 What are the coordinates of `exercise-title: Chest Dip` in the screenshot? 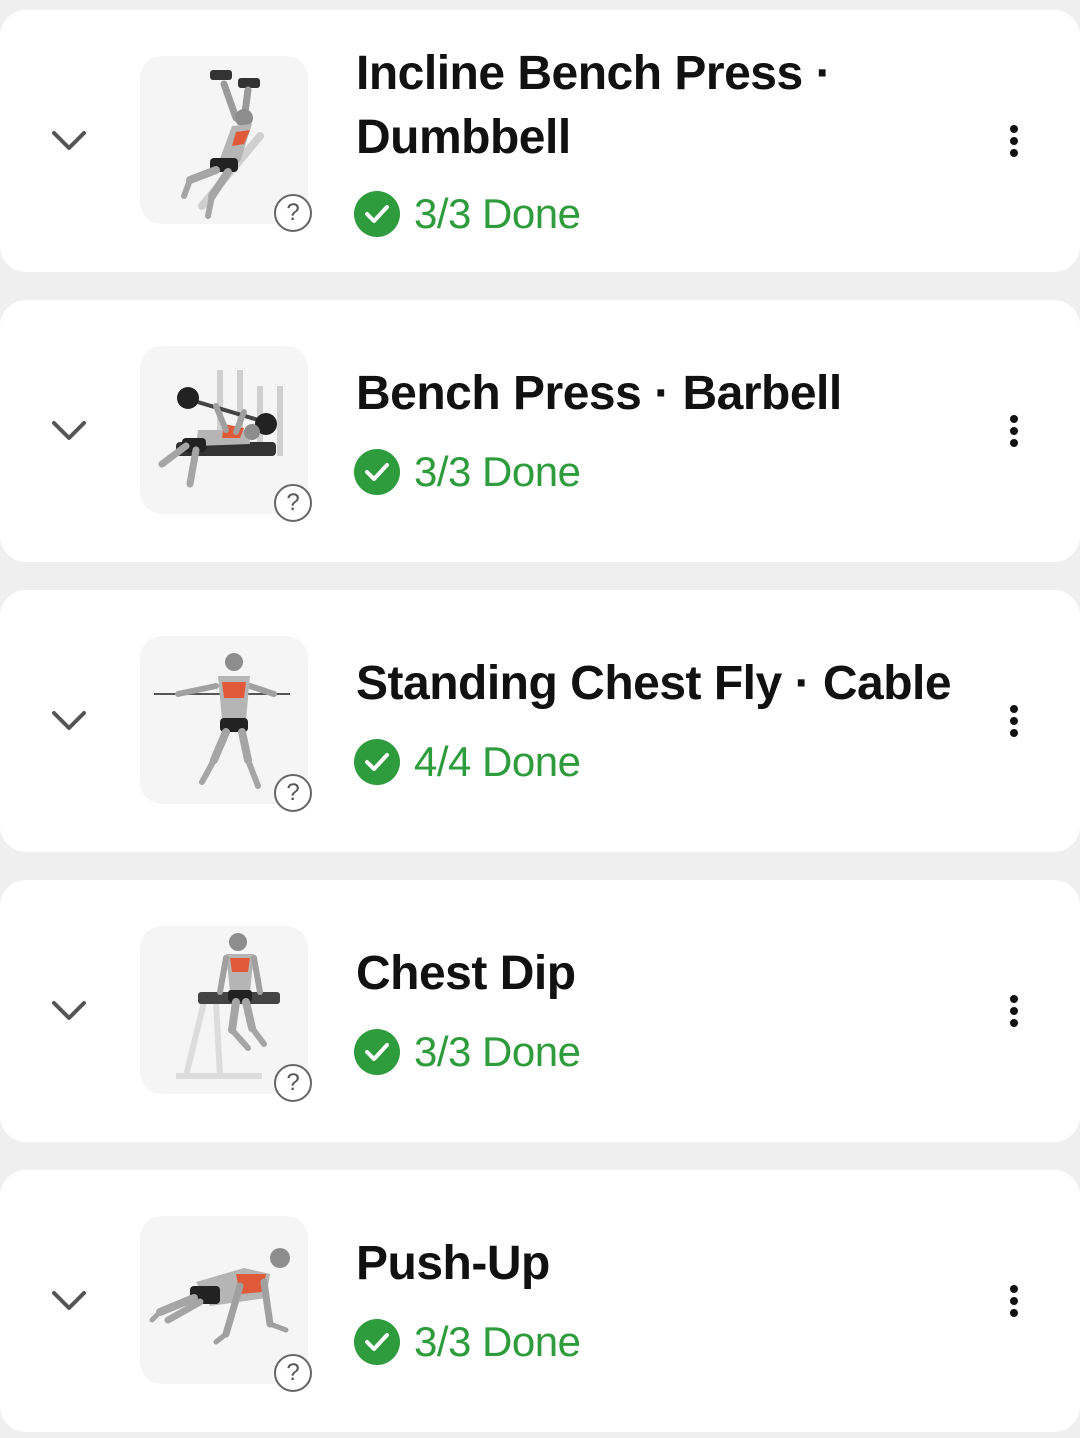 It's located at (666, 974).